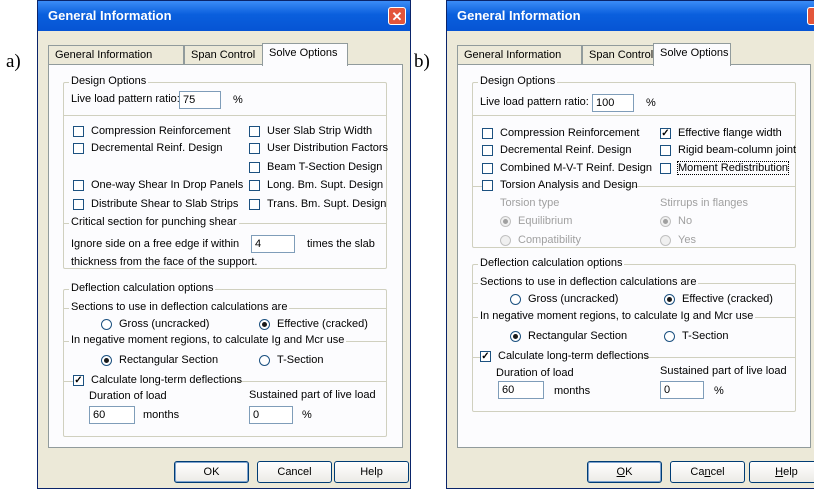 The image size is (814, 489). Describe the element at coordinates (161, 415) in the screenshot. I see `months-label: months` at that location.